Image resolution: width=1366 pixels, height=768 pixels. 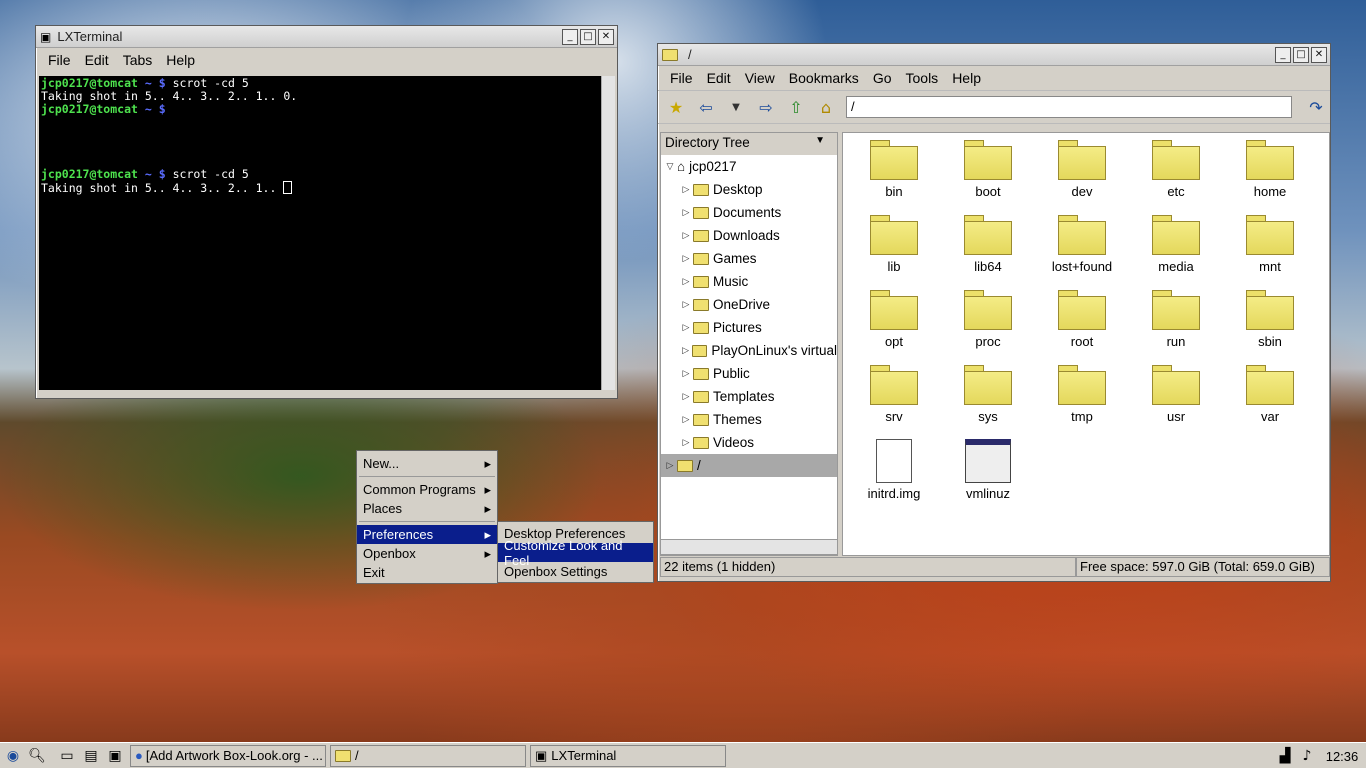 I want to click on folder-item: media, so click(x=1176, y=250).